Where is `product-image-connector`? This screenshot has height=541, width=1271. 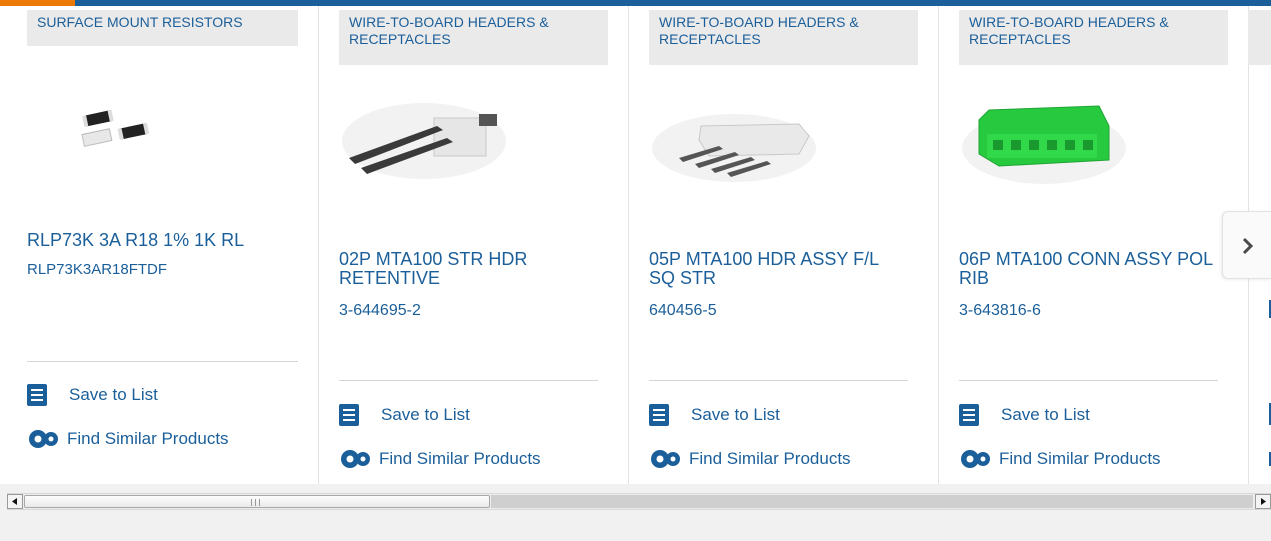
product-image-connector is located at coordinates (1044, 143).